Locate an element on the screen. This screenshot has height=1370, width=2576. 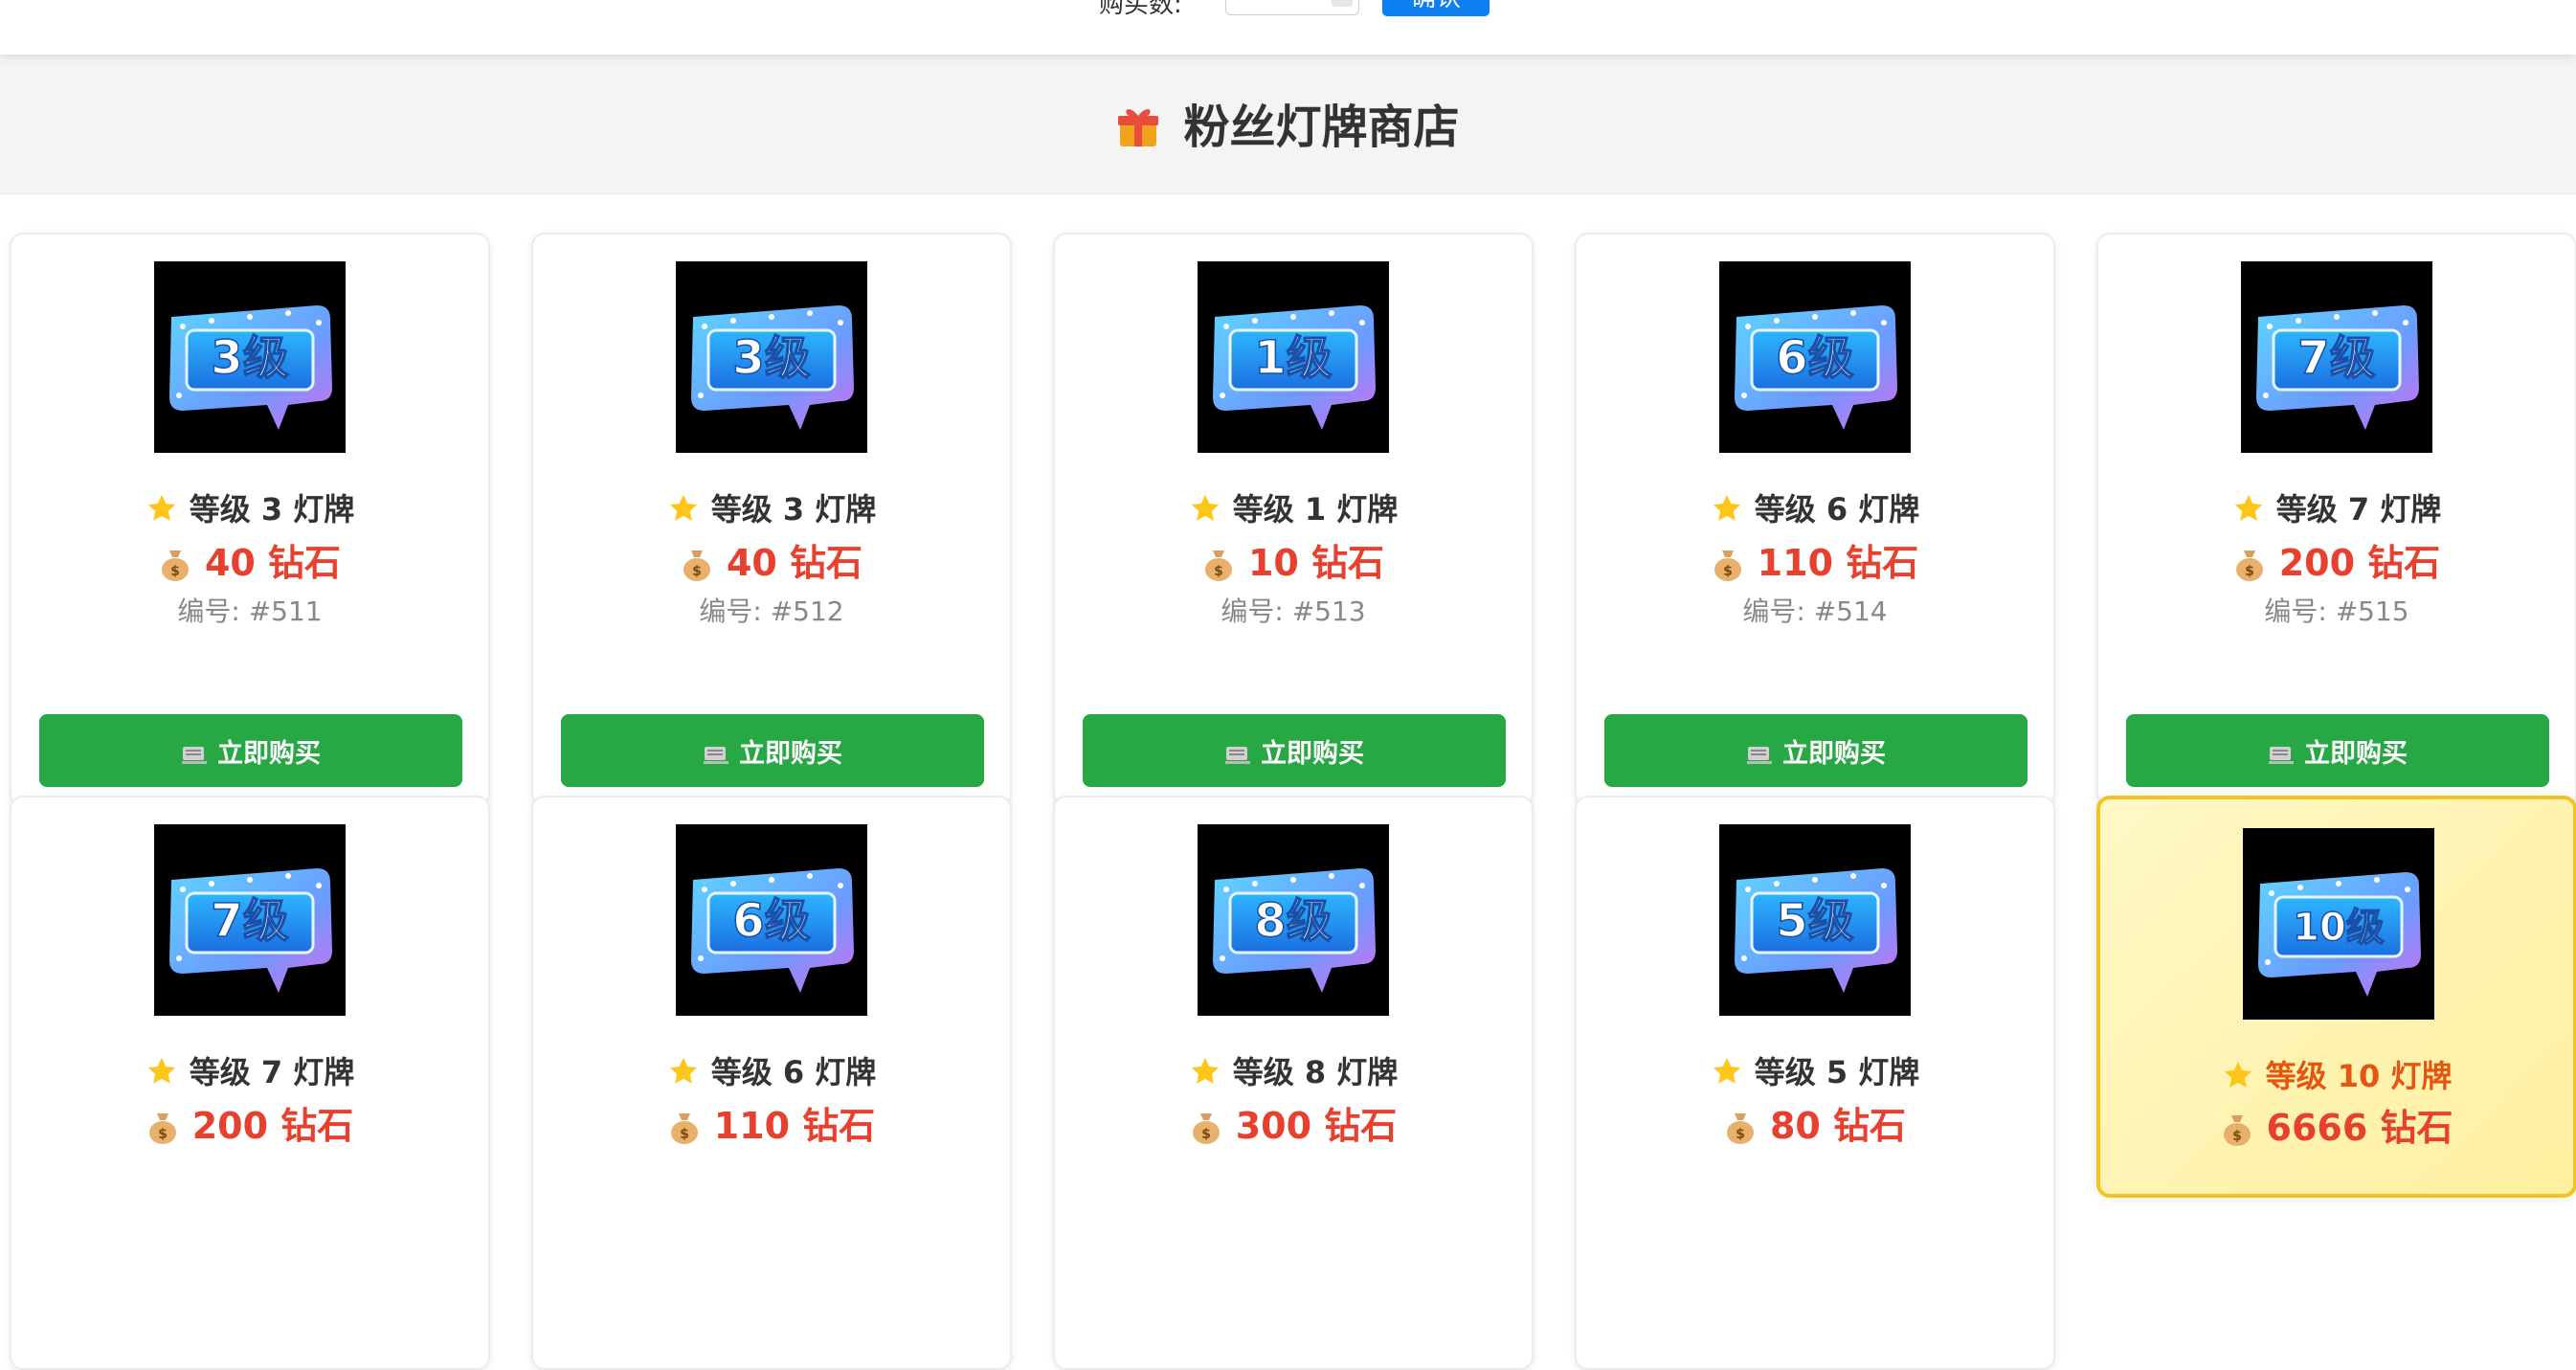
spinner-icon is located at coordinates (1343, 3).